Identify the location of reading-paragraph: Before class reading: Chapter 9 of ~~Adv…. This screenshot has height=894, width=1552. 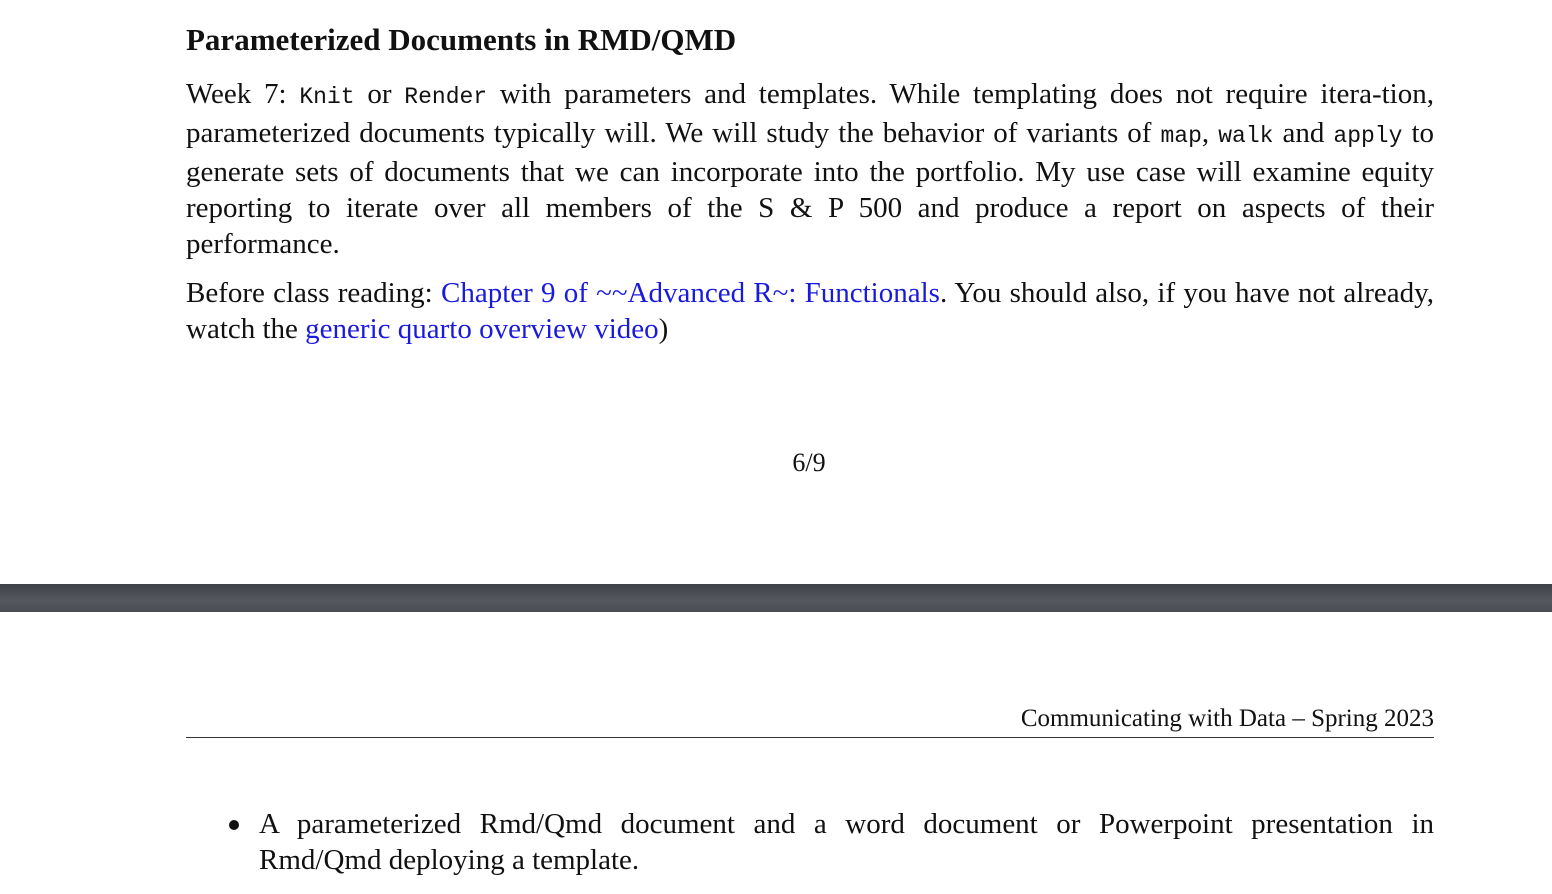
(810, 311).